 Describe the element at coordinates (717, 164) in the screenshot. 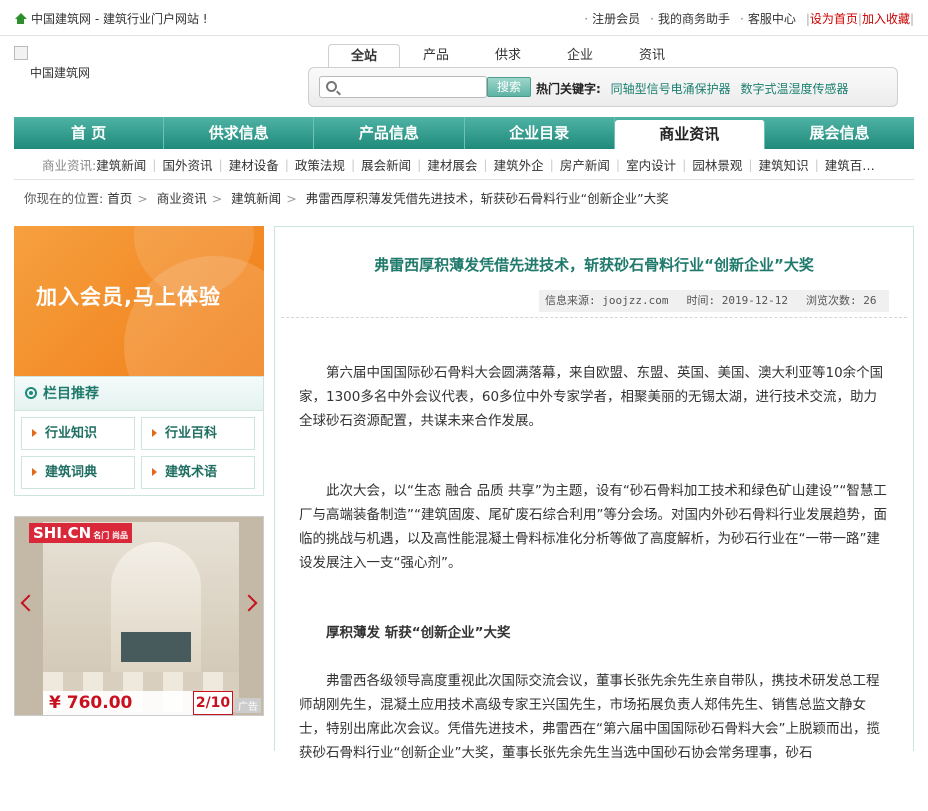

I see `subnav-item: 园林景观` at that location.